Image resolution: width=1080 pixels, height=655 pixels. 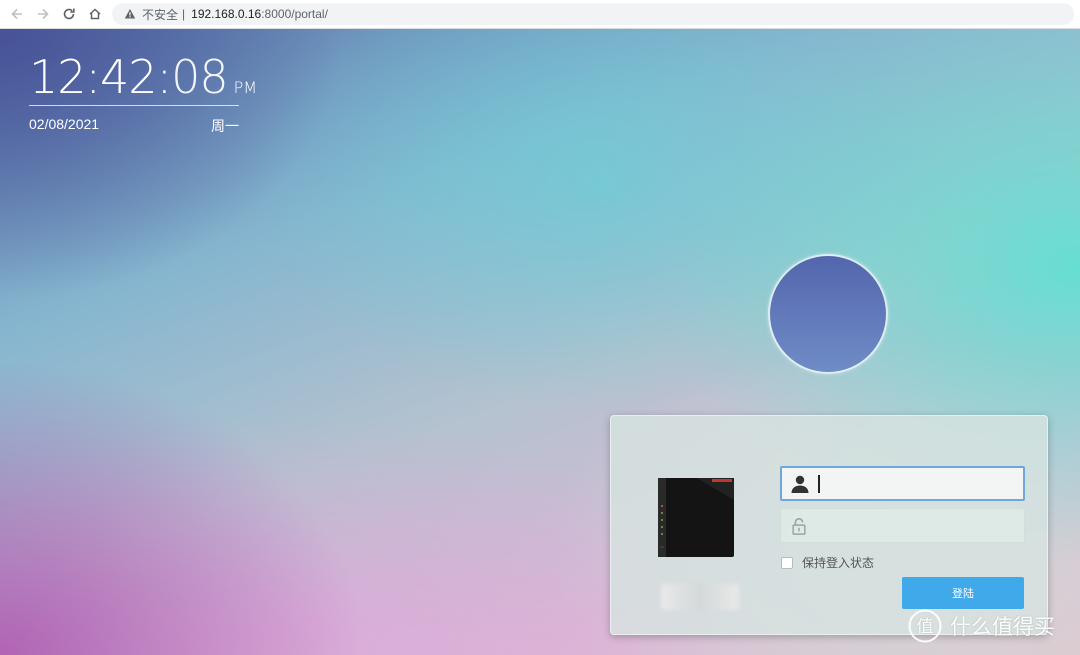 What do you see at coordinates (100, 77) in the screenshot?
I see `clock-hours-minutes: 12:42:` at bounding box center [100, 77].